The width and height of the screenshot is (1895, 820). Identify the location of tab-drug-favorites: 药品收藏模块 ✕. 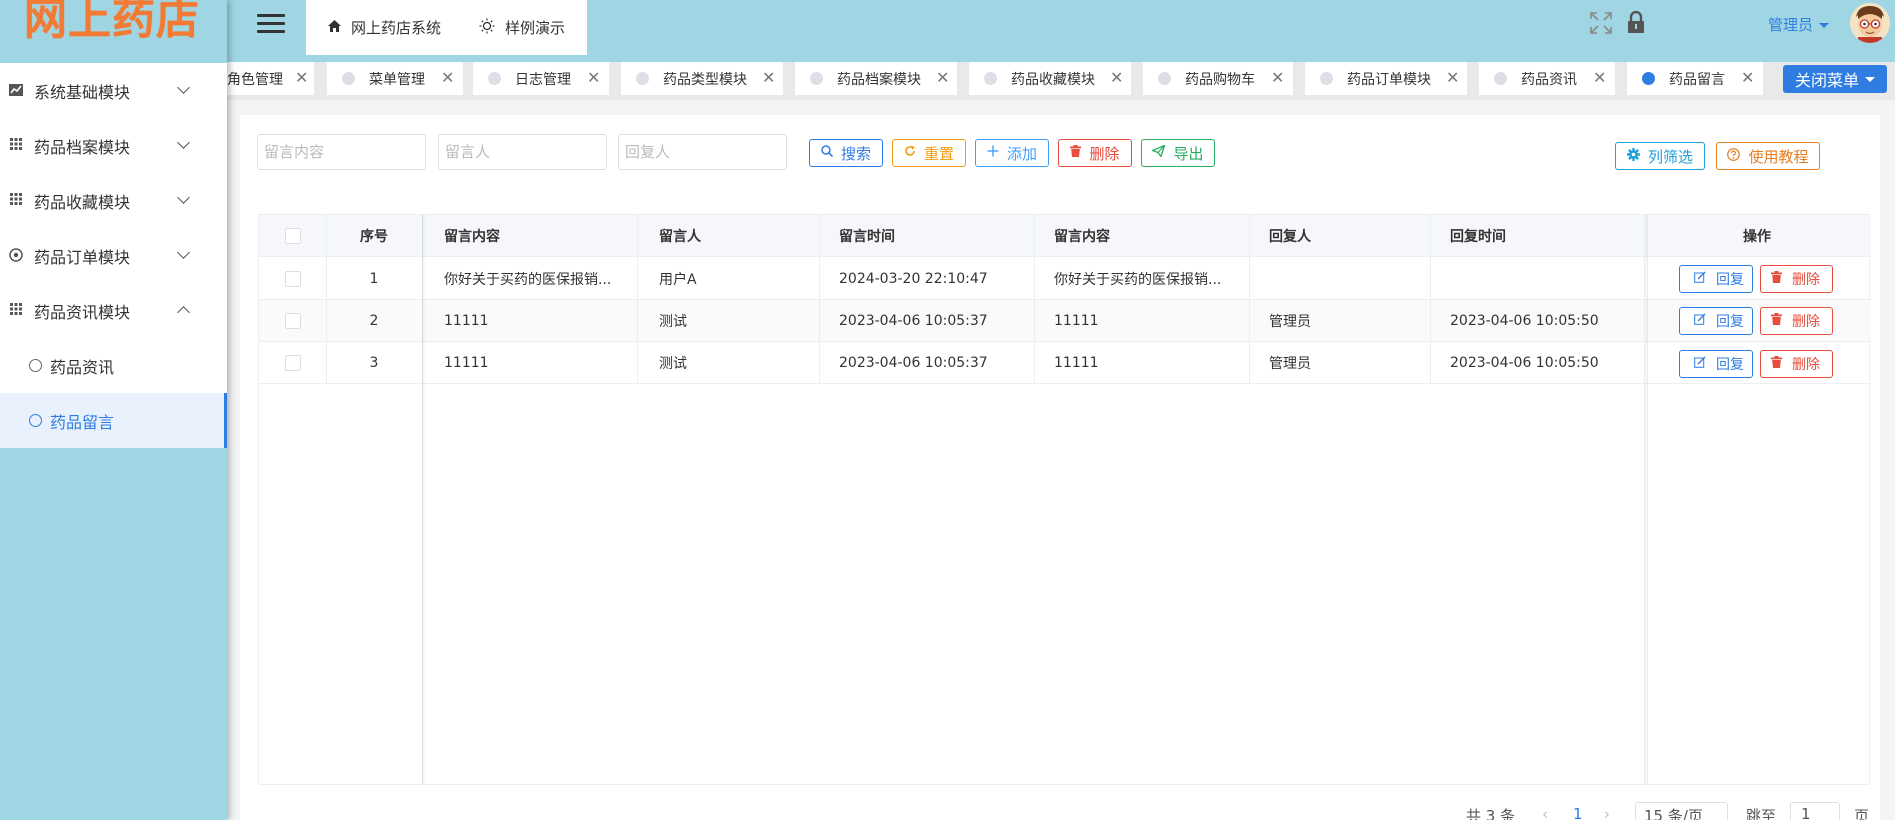
(1050, 78).